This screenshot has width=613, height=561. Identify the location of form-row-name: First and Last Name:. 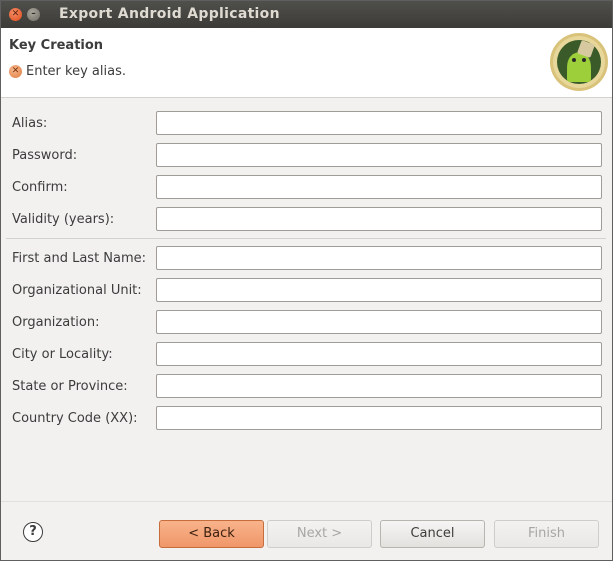
(306, 259).